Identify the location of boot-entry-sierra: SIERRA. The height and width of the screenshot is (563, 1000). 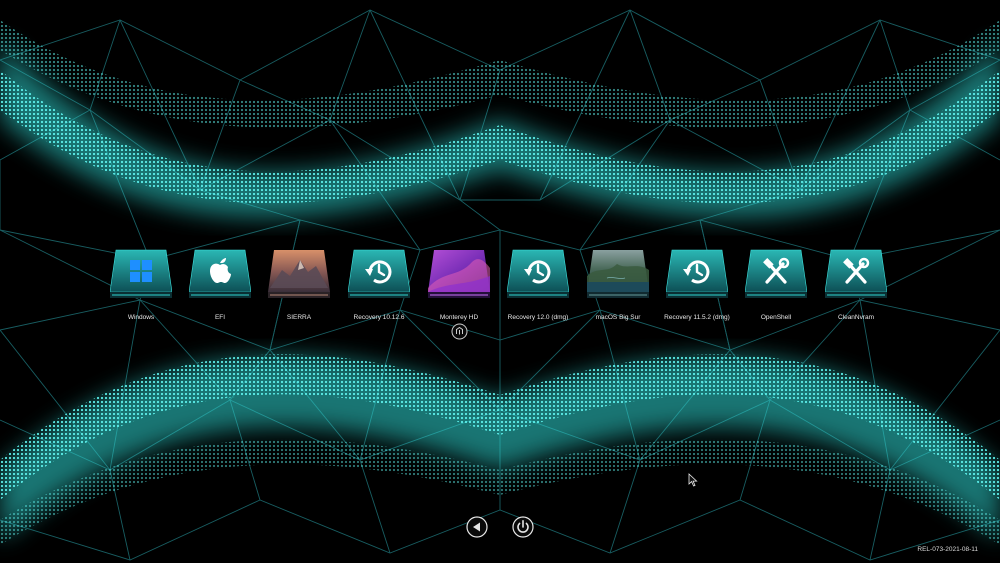
(299, 286).